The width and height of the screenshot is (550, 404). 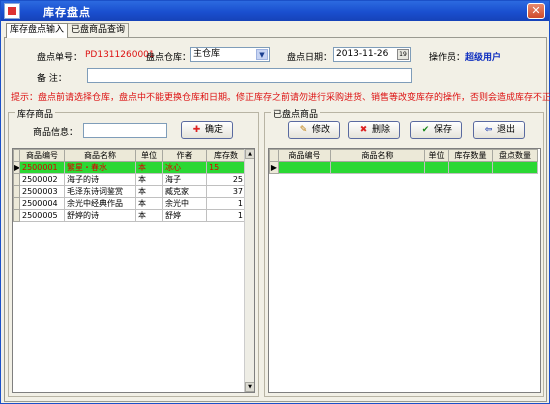 I want to click on save-label: 保存, so click(x=442, y=130).